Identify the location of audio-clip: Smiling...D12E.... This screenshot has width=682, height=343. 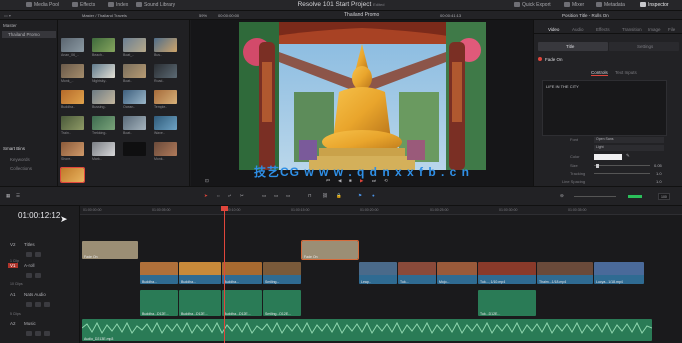
(282, 303).